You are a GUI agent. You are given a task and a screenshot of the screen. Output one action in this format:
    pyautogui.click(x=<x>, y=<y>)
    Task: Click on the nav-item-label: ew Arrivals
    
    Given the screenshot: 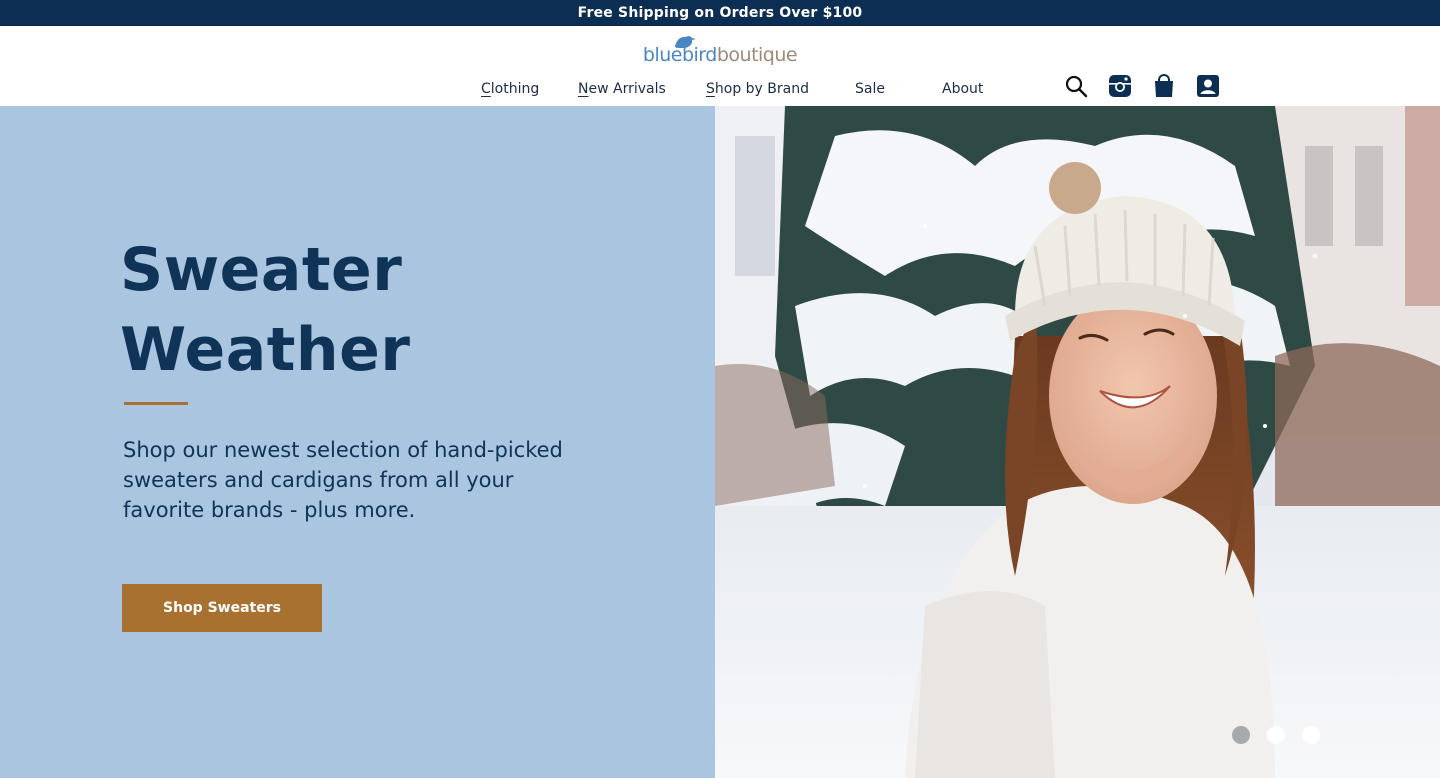 What is the action you would take?
    pyautogui.click(x=627, y=89)
    